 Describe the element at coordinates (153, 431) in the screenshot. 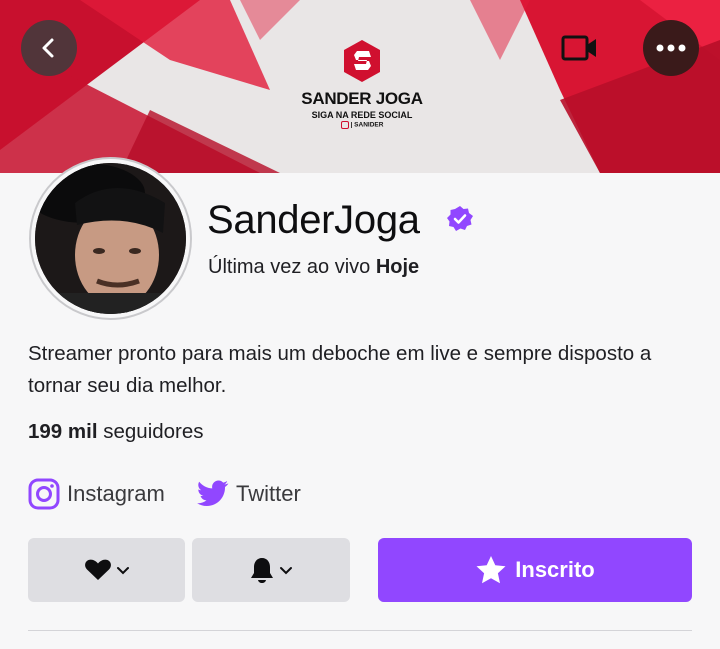

I see `followers-label: seguidores` at that location.